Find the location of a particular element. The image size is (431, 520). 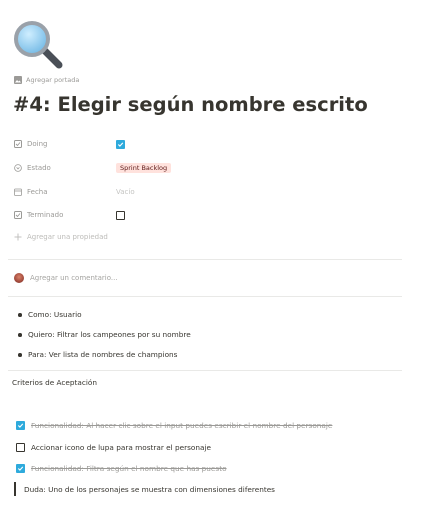

property-estado: Estado Sprint Backlog is located at coordinates (93, 168).